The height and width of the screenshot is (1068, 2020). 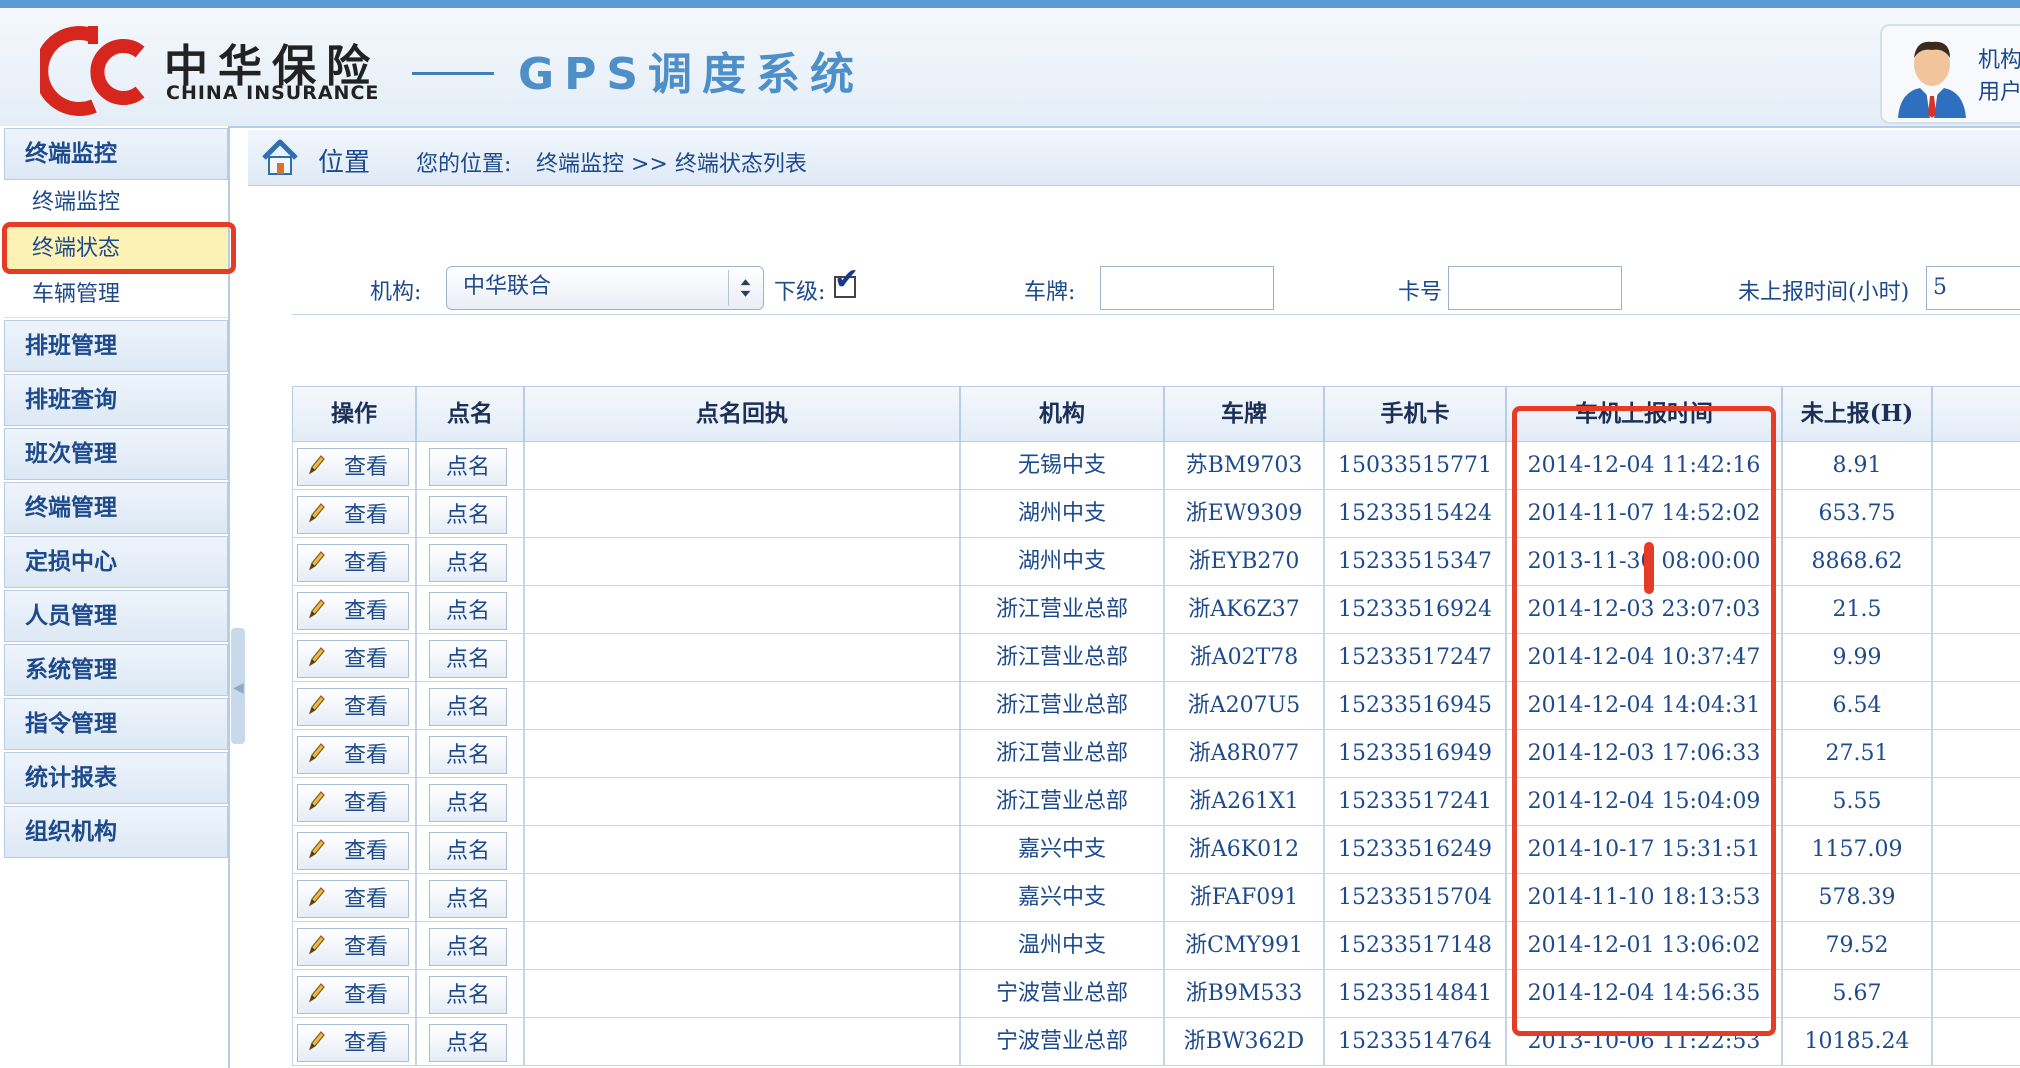 I want to click on sidebar-group-loss-center: 定损中心, so click(x=116, y=562).